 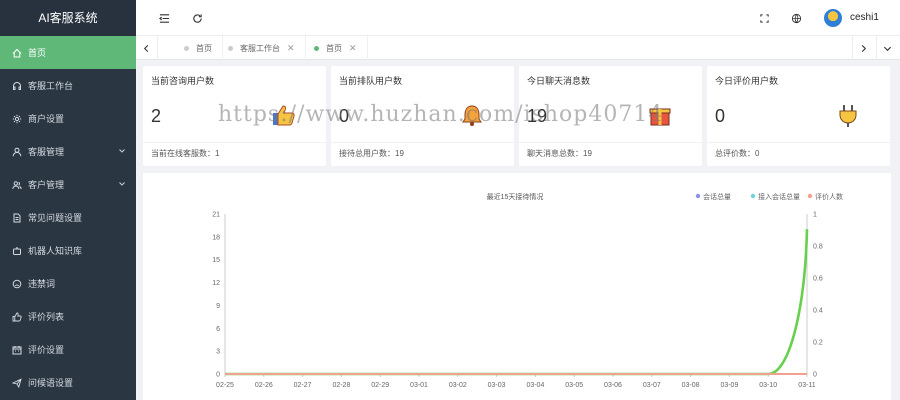 What do you see at coordinates (815, 215) in the screenshot?
I see `y-right-tick-label: 1` at bounding box center [815, 215].